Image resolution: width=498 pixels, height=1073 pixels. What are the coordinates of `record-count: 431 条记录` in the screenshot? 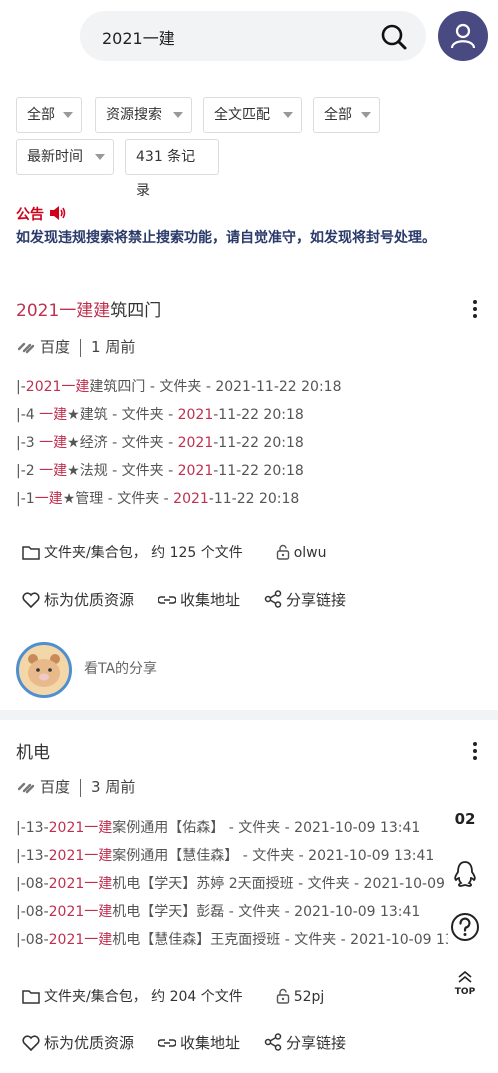 It's located at (172, 169).